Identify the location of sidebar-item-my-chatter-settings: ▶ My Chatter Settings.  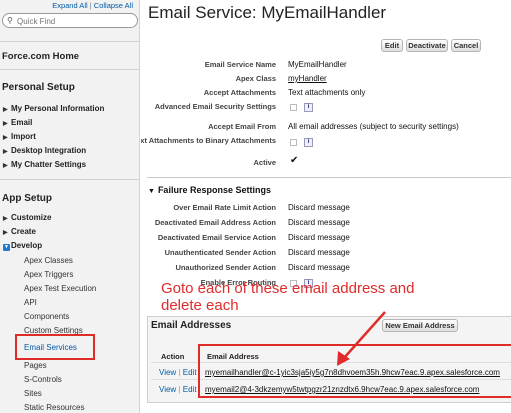
(44, 164).